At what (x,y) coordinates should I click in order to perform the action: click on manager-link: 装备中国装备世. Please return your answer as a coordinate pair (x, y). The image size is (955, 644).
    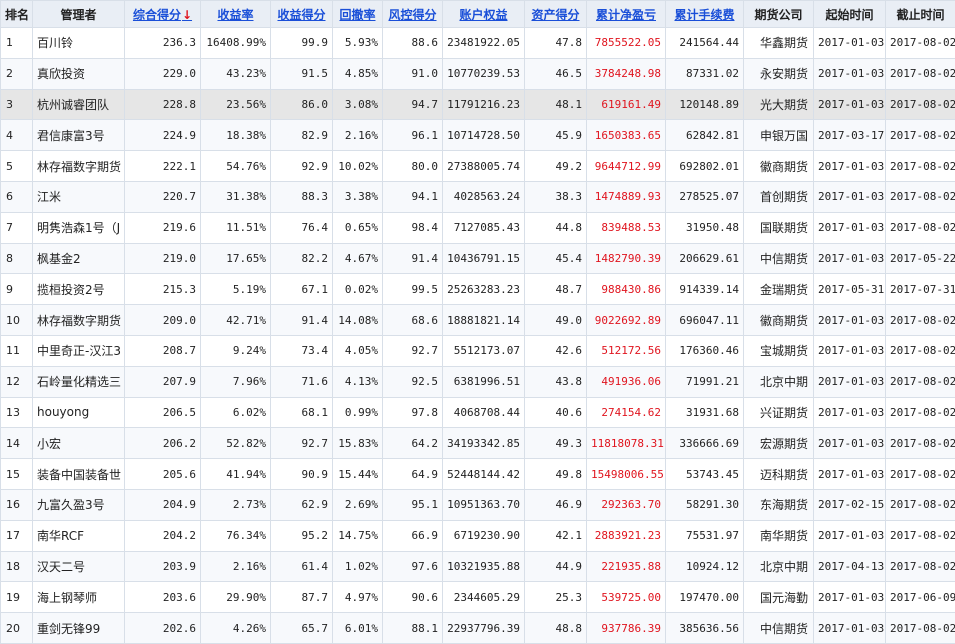
    Looking at the image, I should click on (79, 474).